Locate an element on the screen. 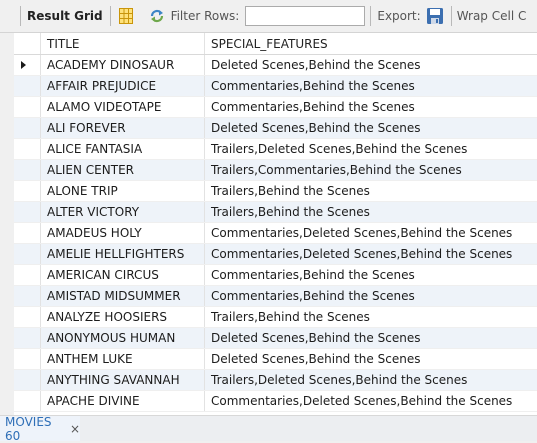 Image resolution: width=537 pixels, height=443 pixels. result-grid-label: Result Grid is located at coordinates (65, 16).